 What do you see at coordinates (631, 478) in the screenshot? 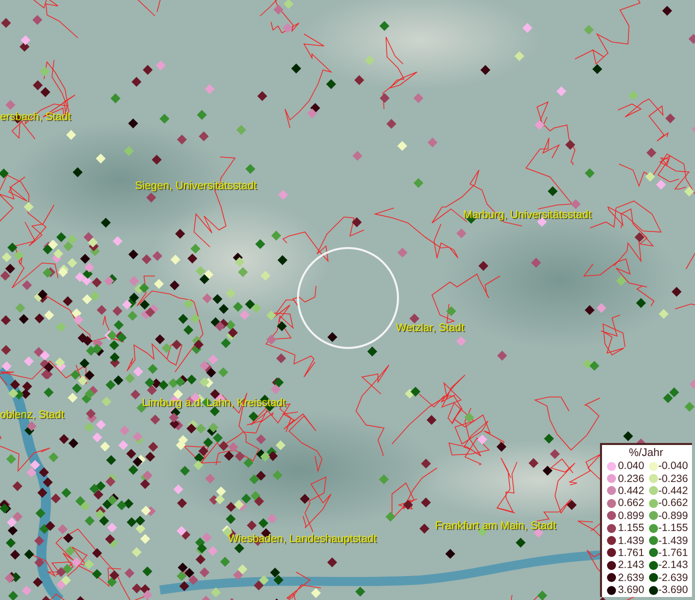
I see `legend-value: 0.236` at bounding box center [631, 478].